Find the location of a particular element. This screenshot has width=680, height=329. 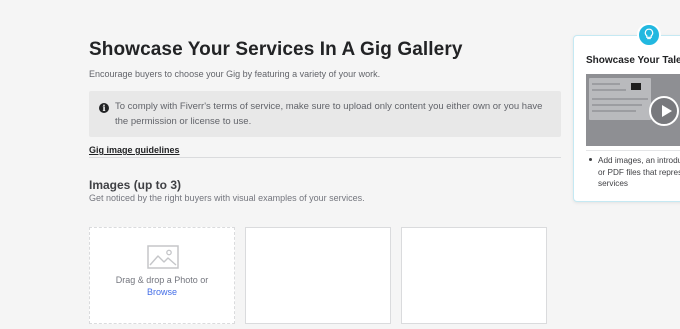

tip-title: Showcase Your Talents is located at coordinates (633, 60).